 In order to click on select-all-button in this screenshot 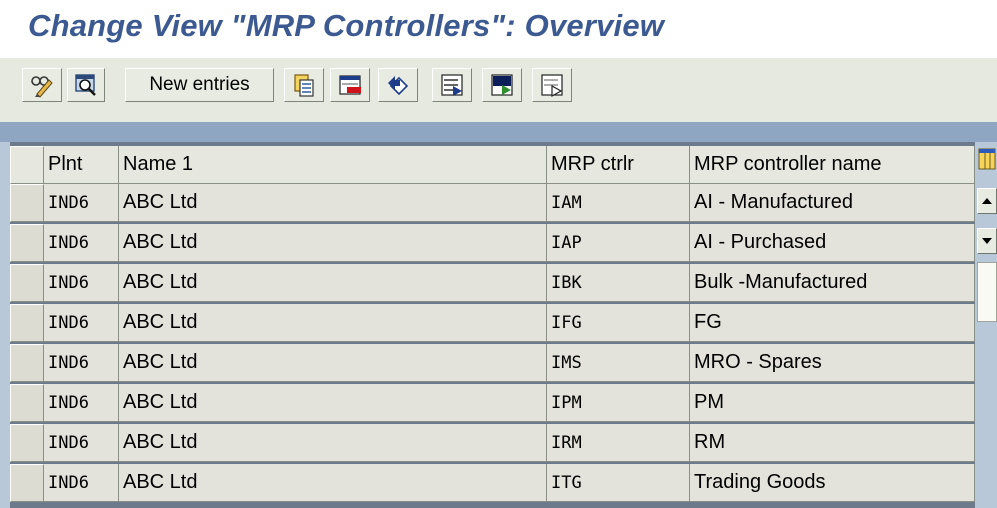, I will do `click(452, 85)`.